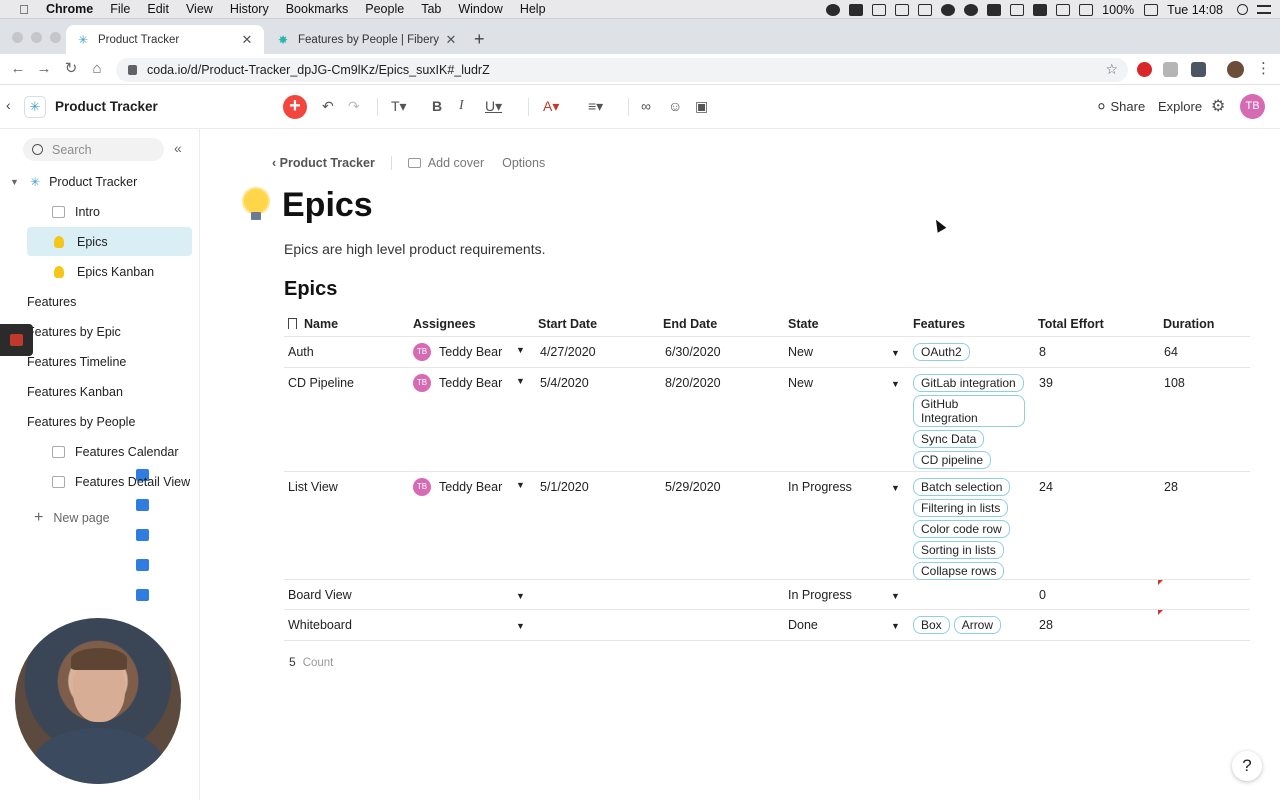 The image size is (1280, 800). Describe the element at coordinates (106, 106) in the screenshot. I see `doc-title: Product Tracker` at that location.